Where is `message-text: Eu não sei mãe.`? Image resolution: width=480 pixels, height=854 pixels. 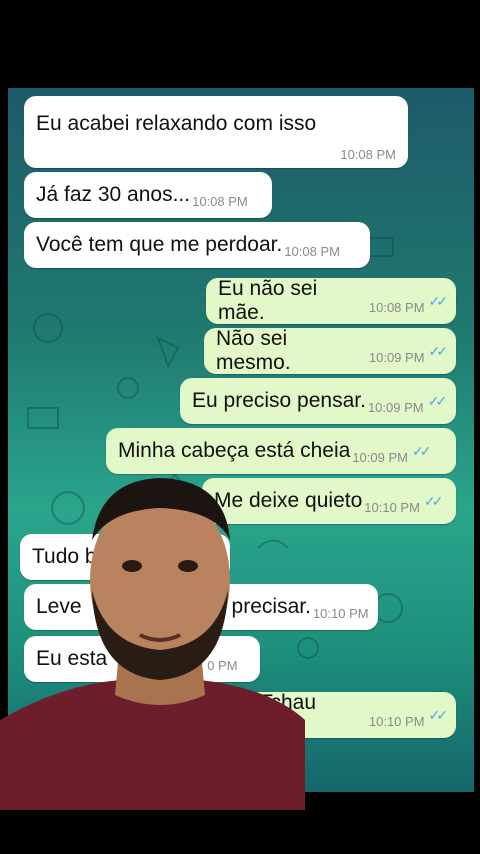
message-text: Eu não sei mãe. is located at coordinates (268, 300).